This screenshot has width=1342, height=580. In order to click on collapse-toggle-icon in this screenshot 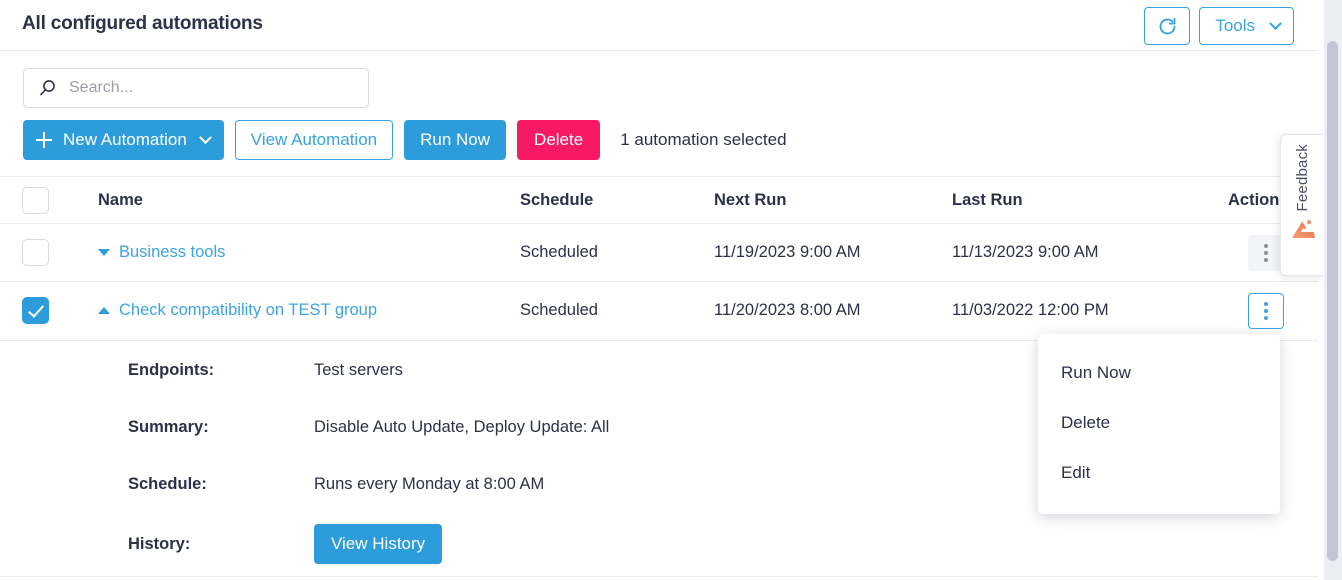, I will do `click(104, 310)`.